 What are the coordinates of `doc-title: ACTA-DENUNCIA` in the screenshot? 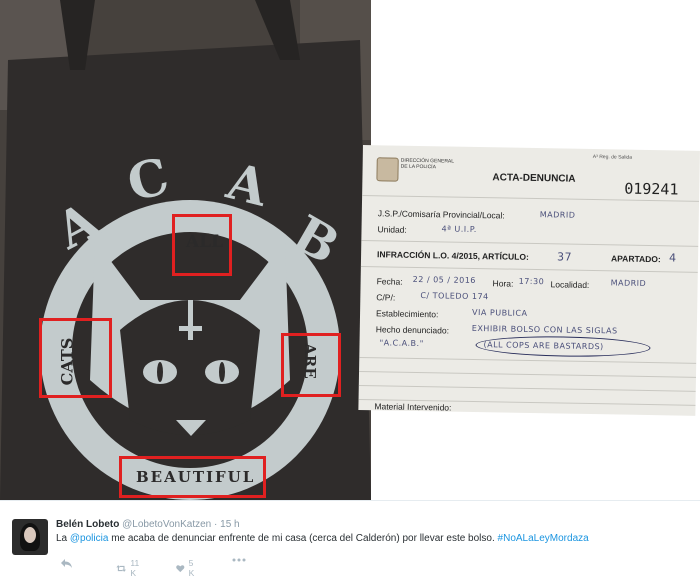 It's located at (534, 178).